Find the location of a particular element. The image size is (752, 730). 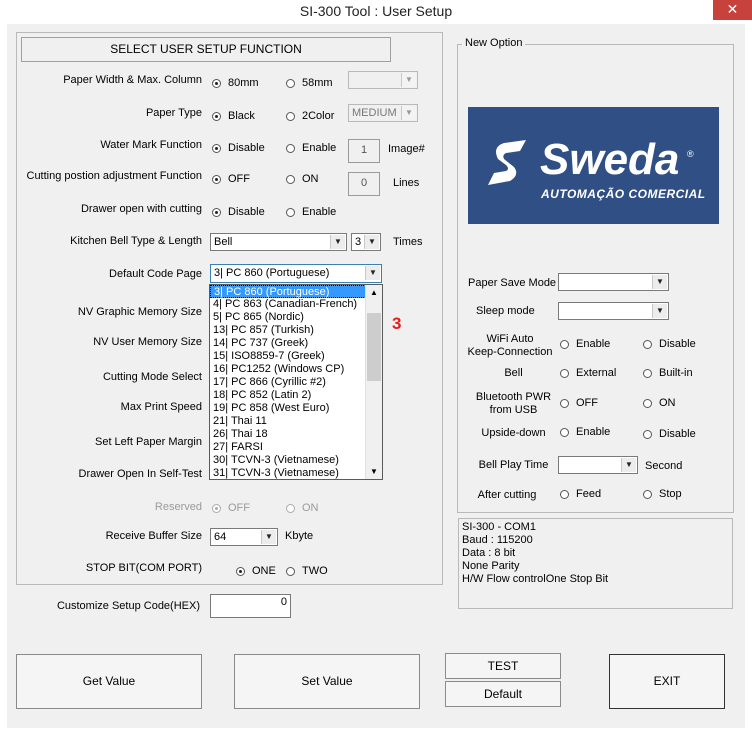

bell-label: Bell is located at coordinates (513, 373).